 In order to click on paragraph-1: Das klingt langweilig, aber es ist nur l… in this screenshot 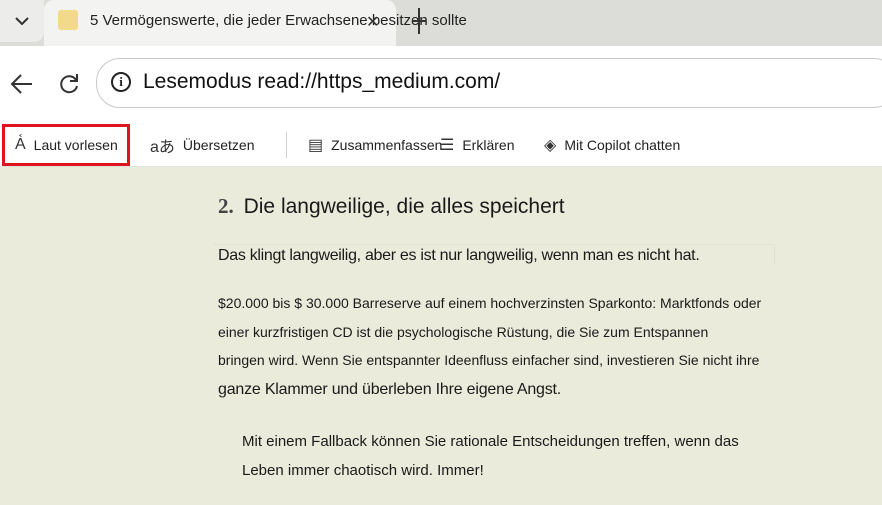, I will do `click(459, 255)`.